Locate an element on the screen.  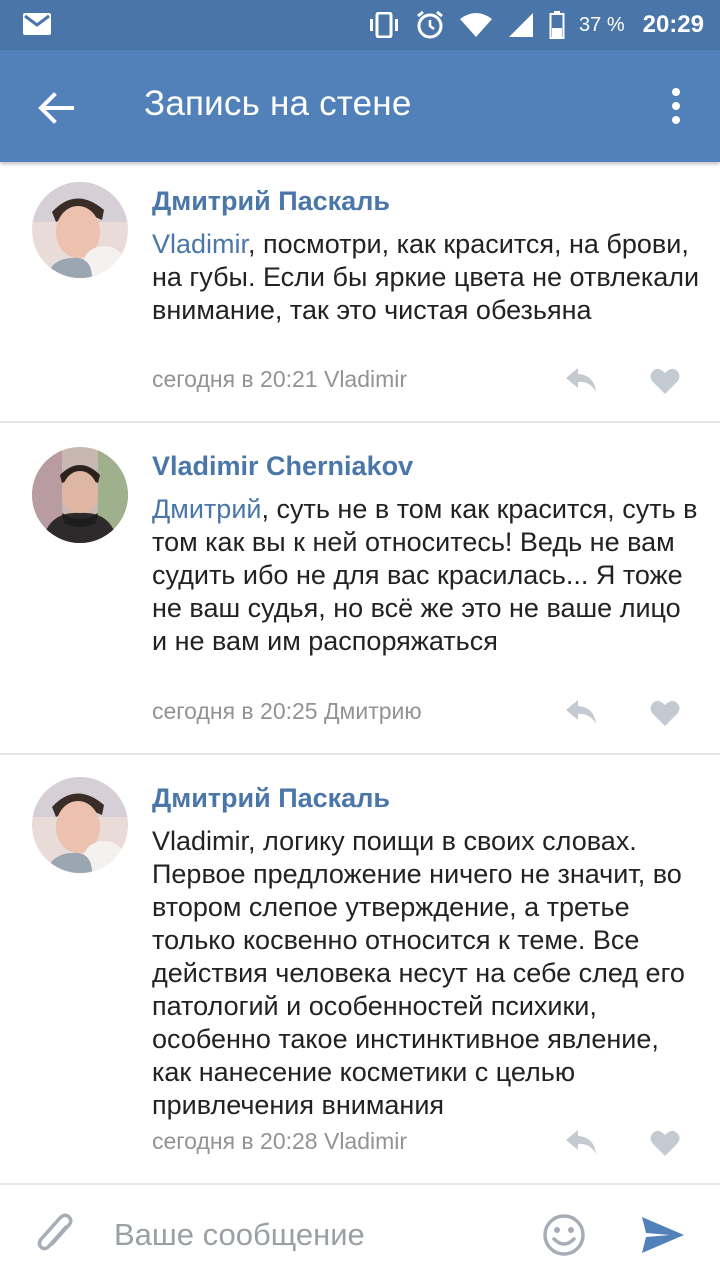
comment-mention: Дмитрий is located at coordinates (206, 509).